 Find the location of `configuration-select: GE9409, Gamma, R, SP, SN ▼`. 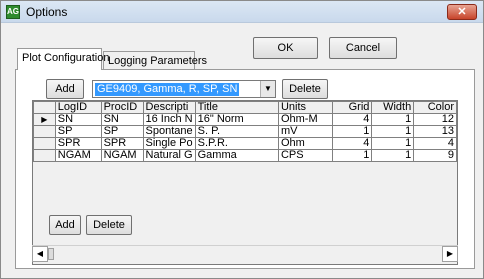

configuration-select: GE9409, Gamma, R, SP, SN ▼ is located at coordinates (184, 89).